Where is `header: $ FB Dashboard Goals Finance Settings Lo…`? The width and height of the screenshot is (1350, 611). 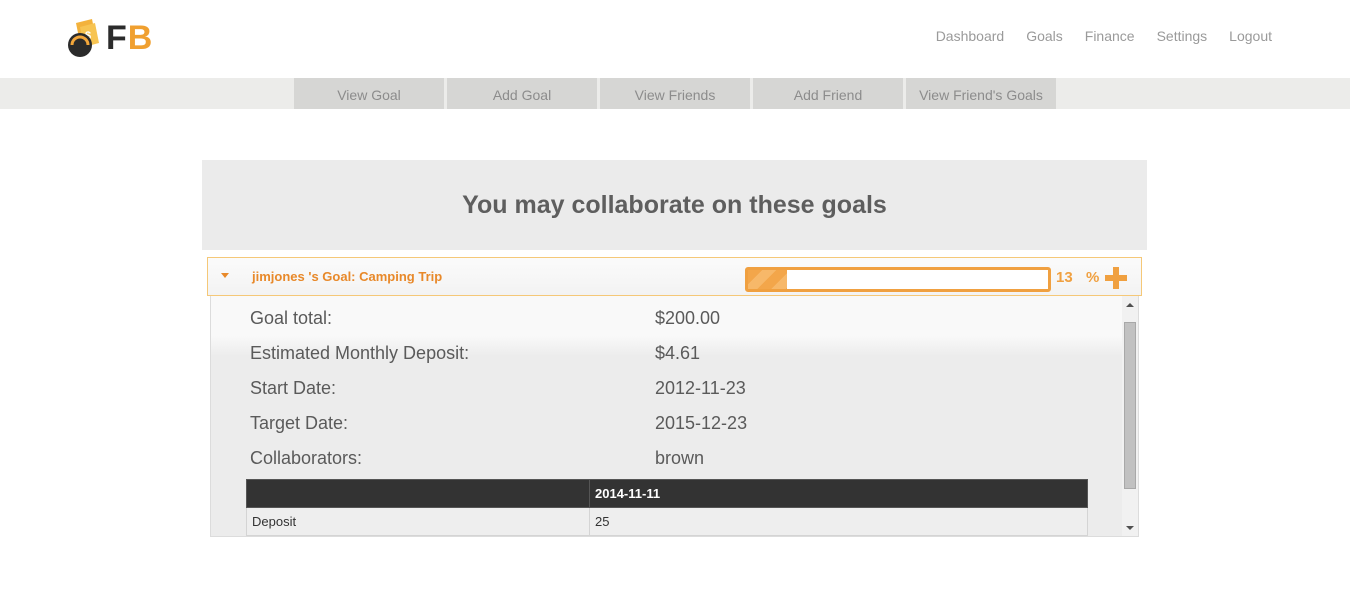 header: $ FB Dashboard Goals Finance Settings Lo… is located at coordinates (675, 39).